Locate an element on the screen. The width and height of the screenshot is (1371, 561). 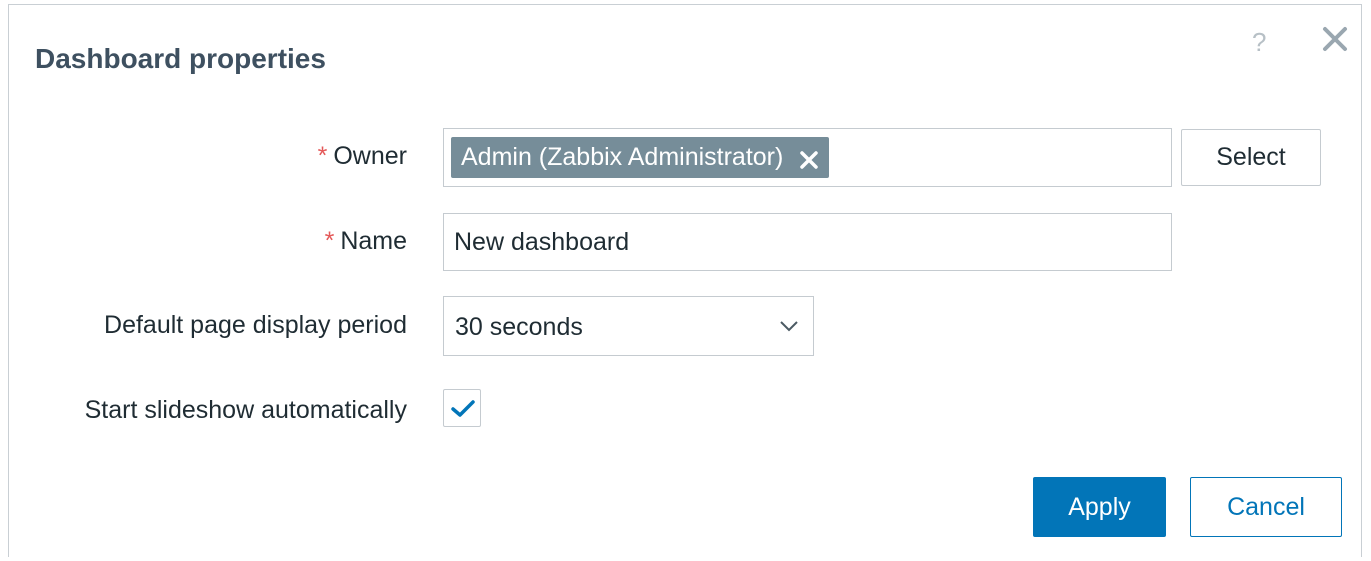
name-label: * Name is located at coordinates (366, 241).